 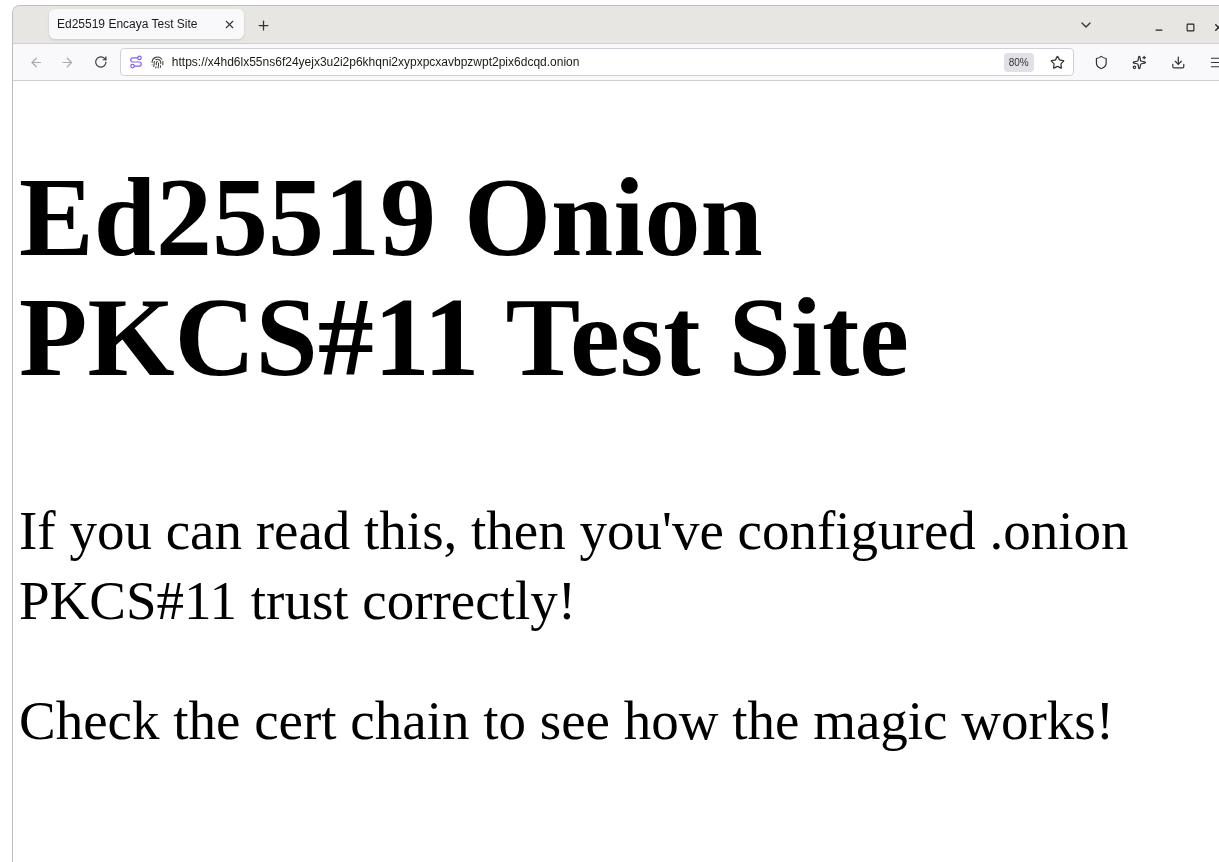 I want to click on route-icon, so click(x=135, y=62).